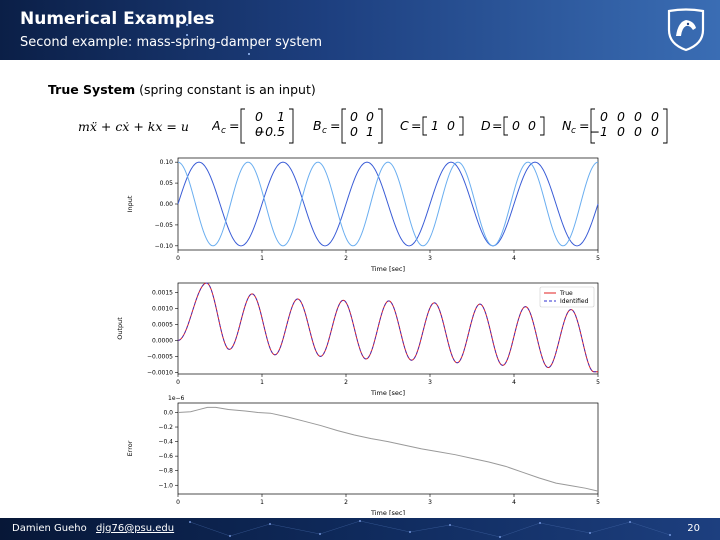 This screenshot has height=540, width=720. What do you see at coordinates (162, 325) in the screenshot?
I see `y-tick-label: 0.0005` at bounding box center [162, 325].